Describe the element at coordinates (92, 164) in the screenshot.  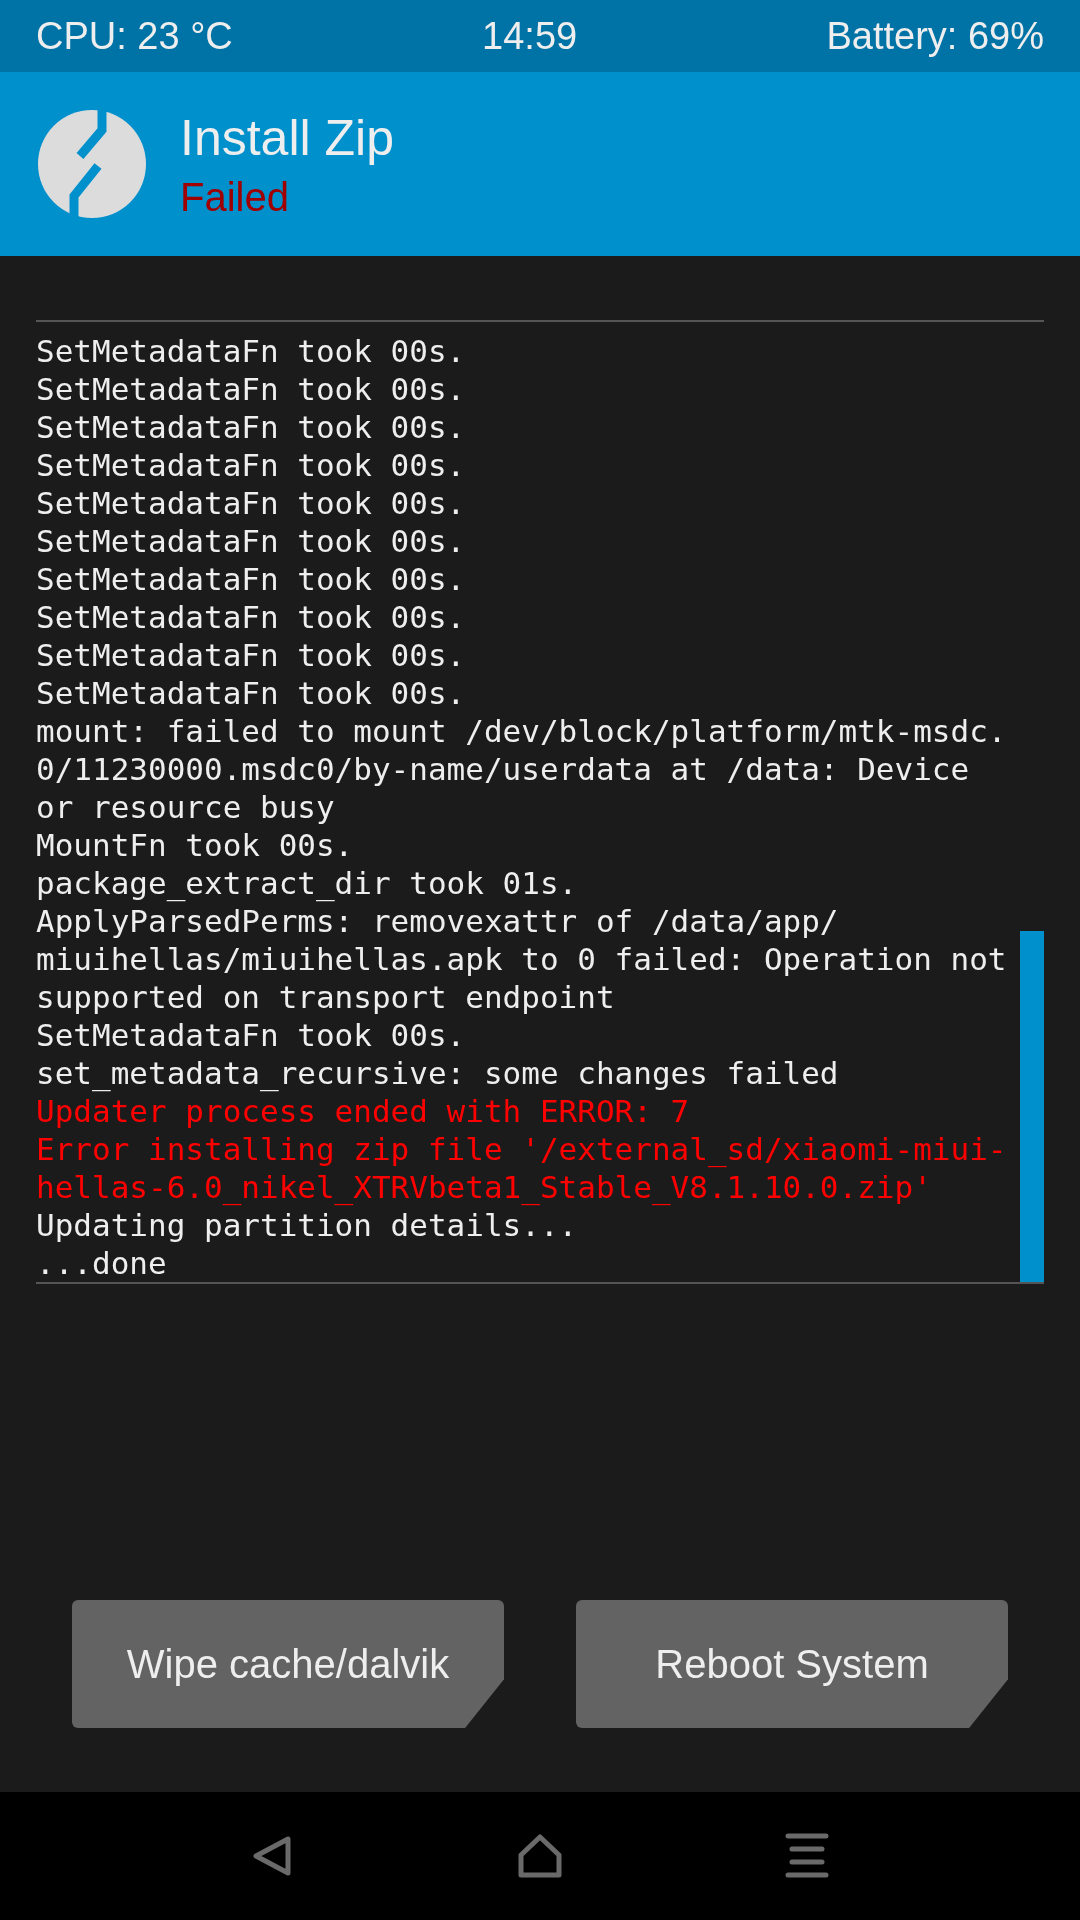
I see `logo-icon` at that location.